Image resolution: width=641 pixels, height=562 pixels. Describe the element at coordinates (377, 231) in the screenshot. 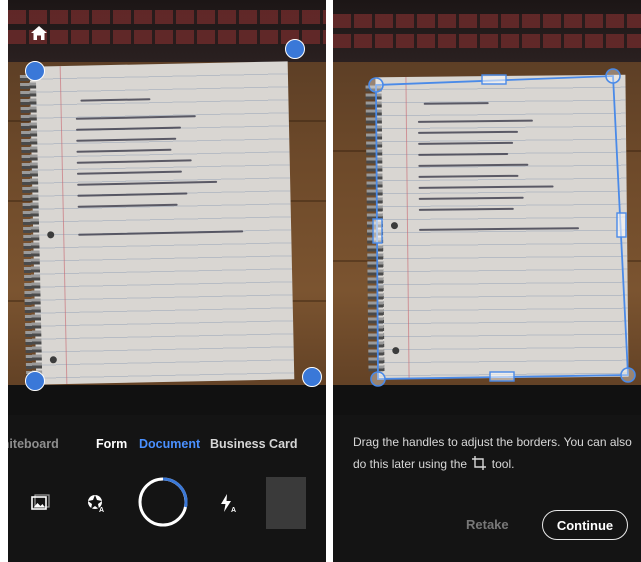

I see `crop-handle-left-edge` at that location.